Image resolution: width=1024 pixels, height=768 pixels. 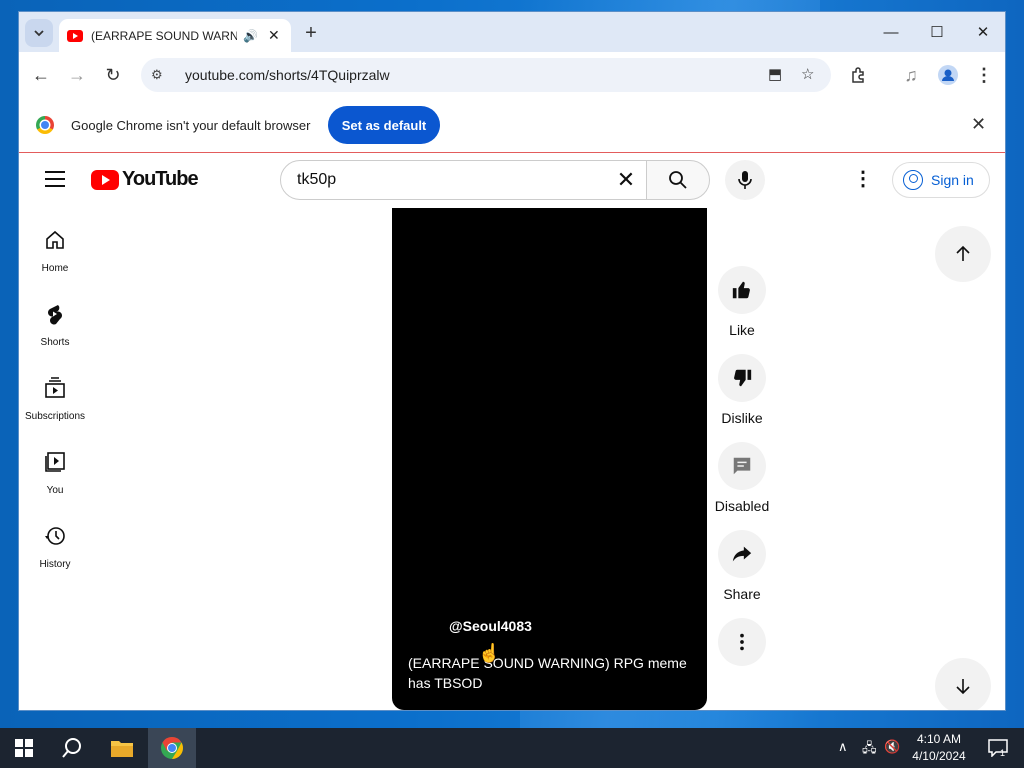 I want to click on tab-search-button, so click(x=39, y=33).